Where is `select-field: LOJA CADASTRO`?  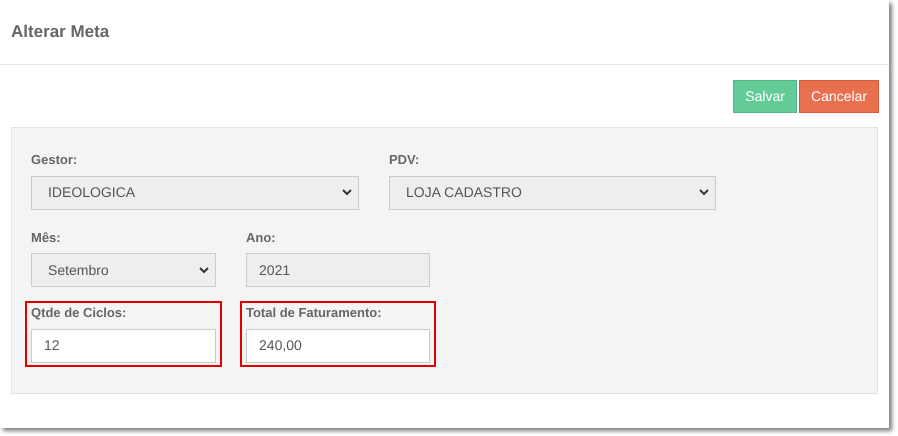
select-field: LOJA CADASTRO is located at coordinates (552, 193).